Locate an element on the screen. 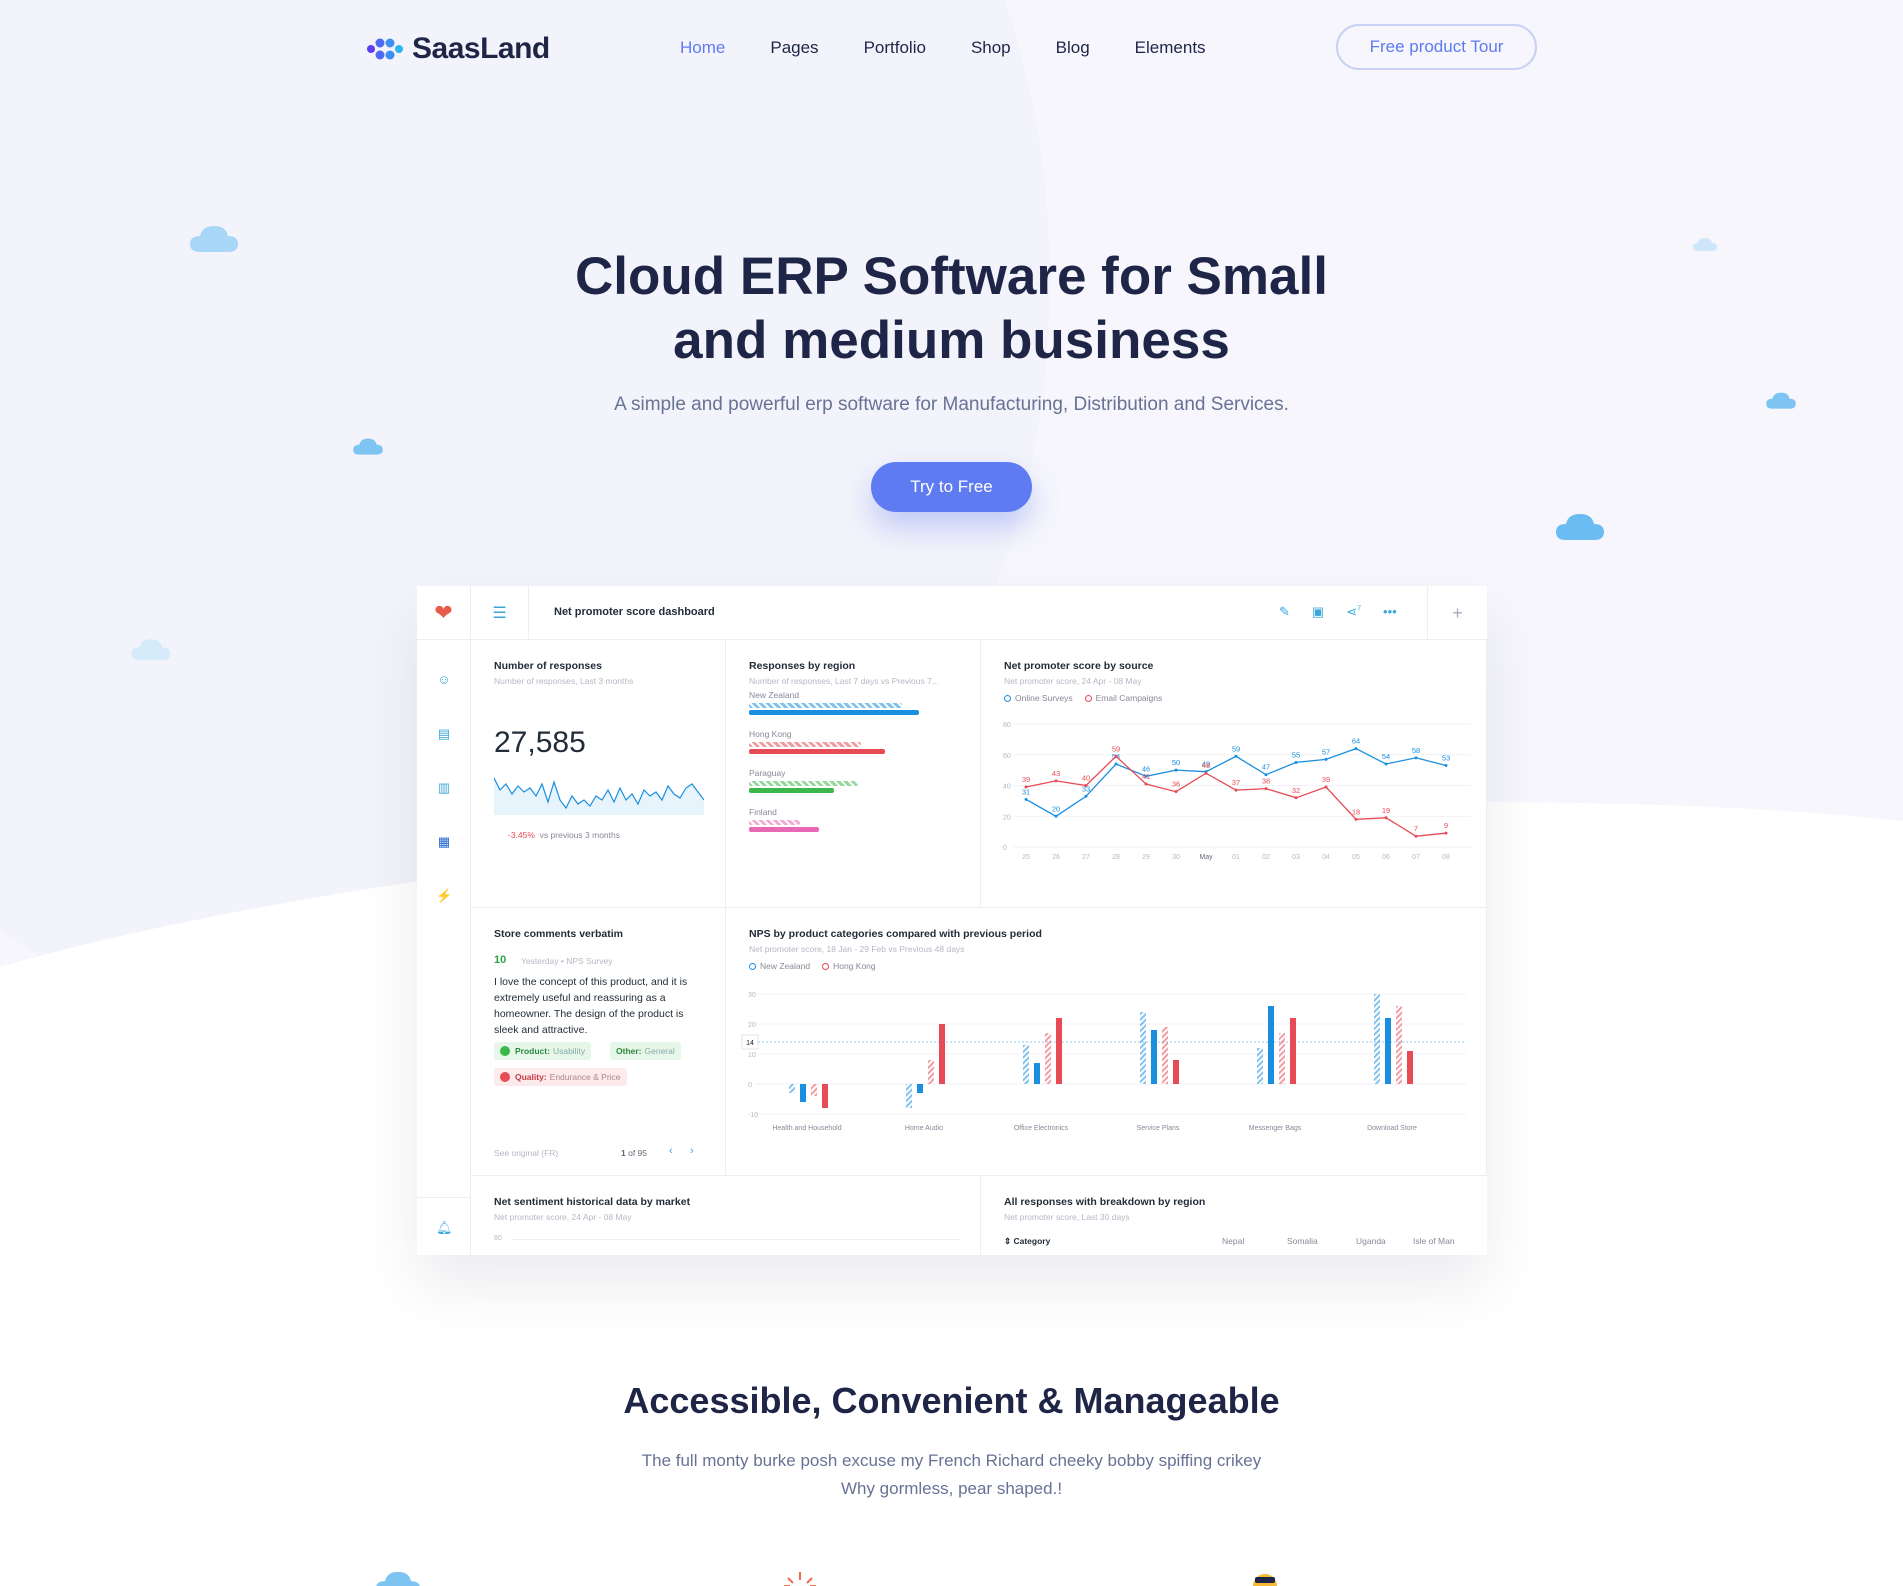 This screenshot has width=1903, height=1586. menu-item-blog: Blog is located at coordinates (1073, 48).